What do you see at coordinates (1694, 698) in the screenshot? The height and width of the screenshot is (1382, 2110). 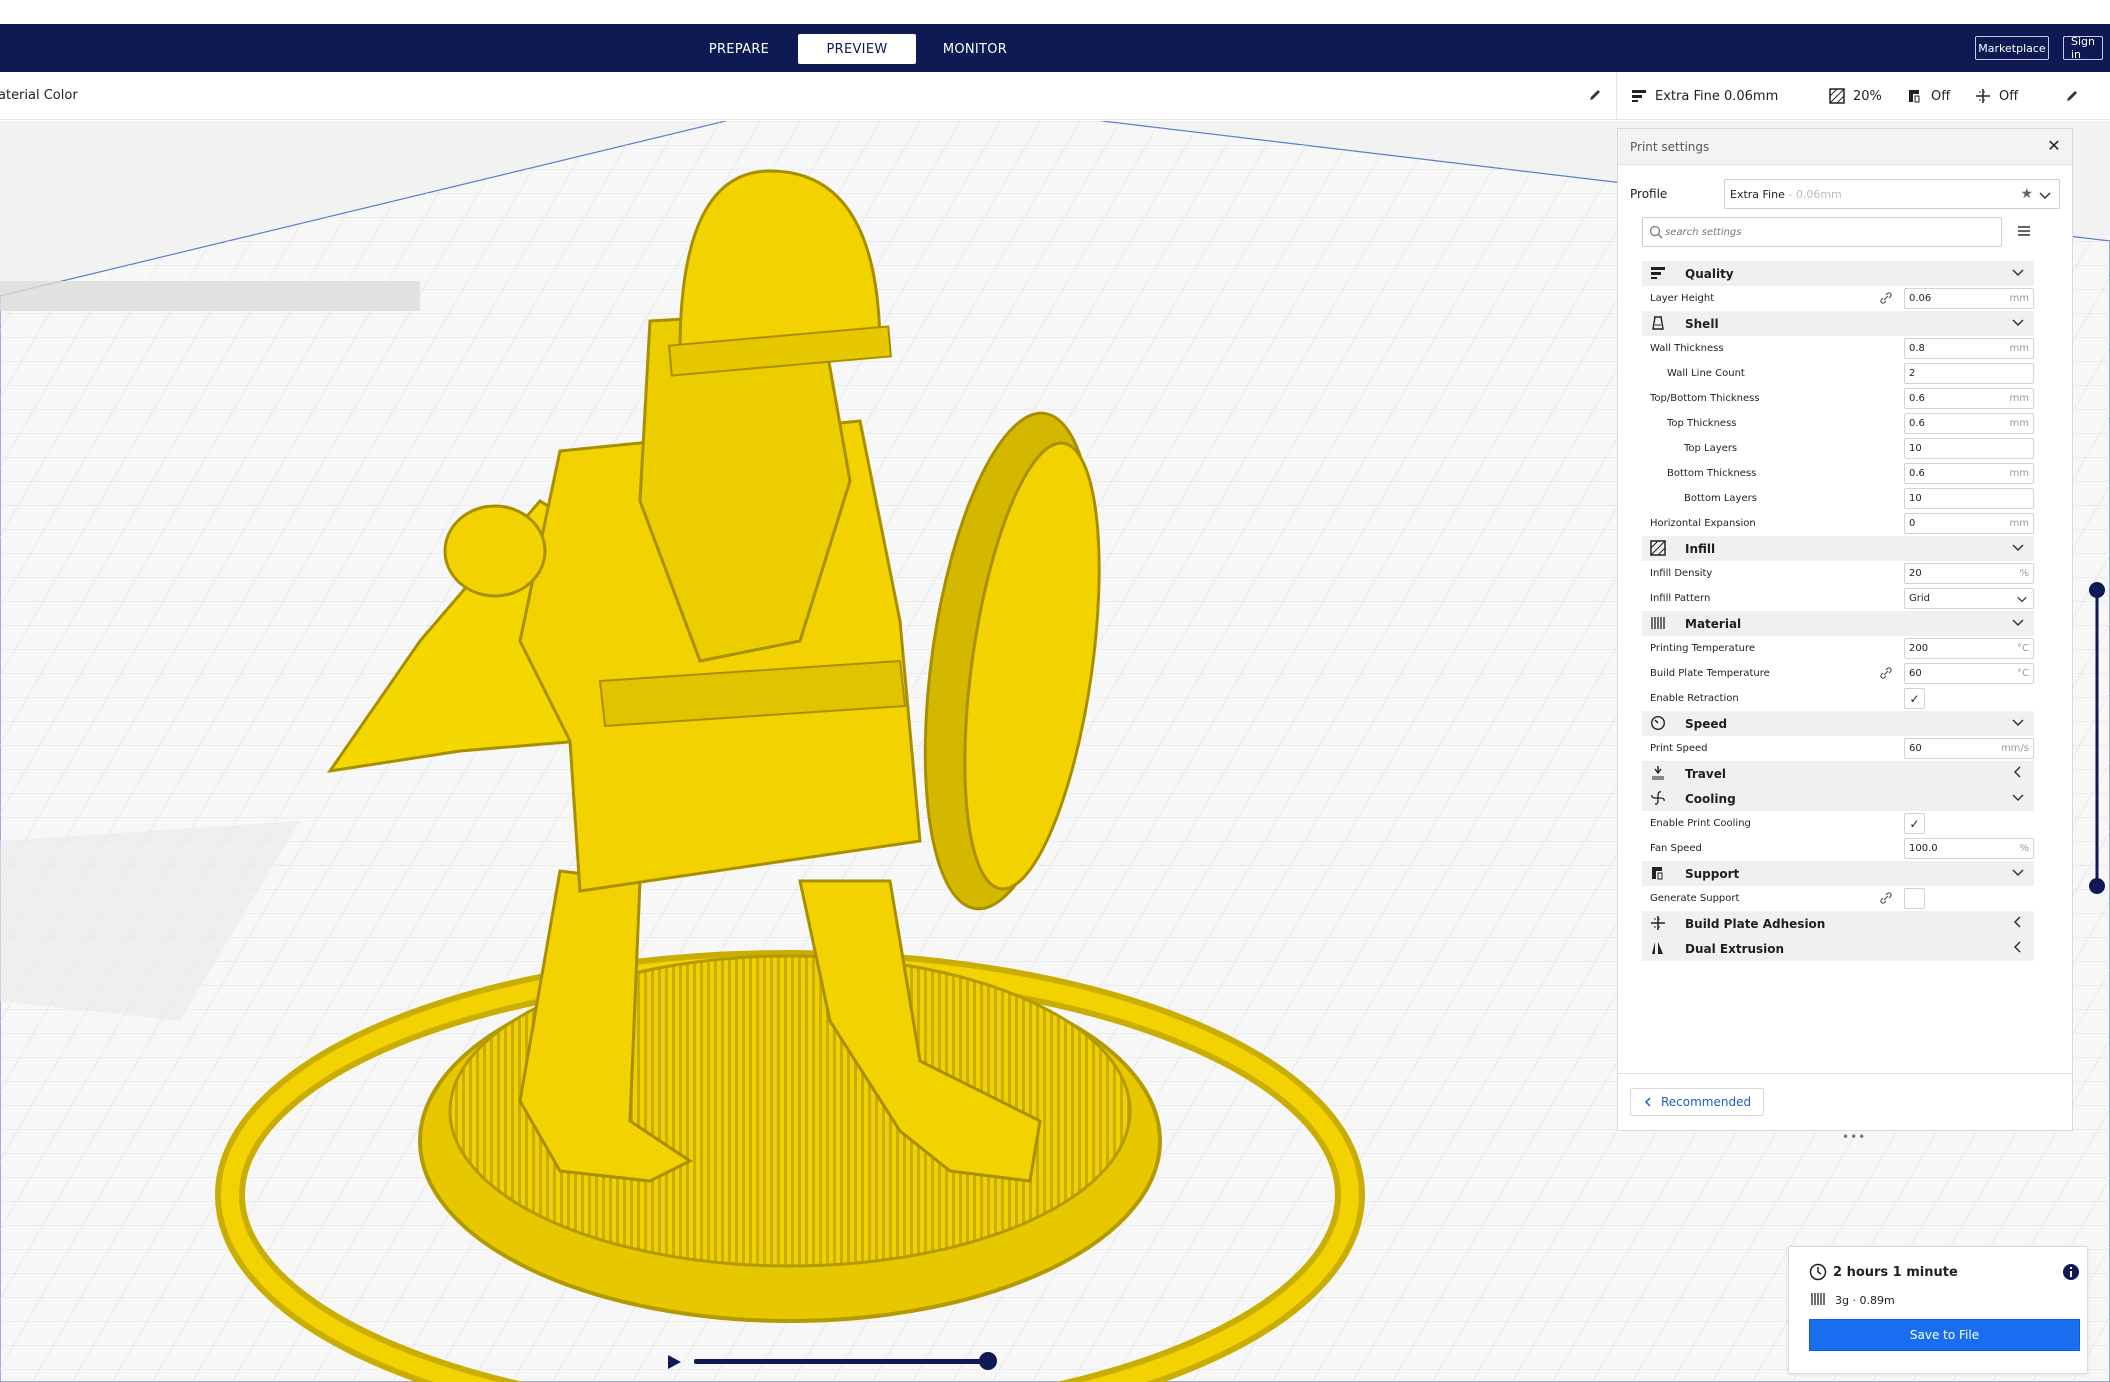 I see `setting-label: Enable Retraction` at bounding box center [1694, 698].